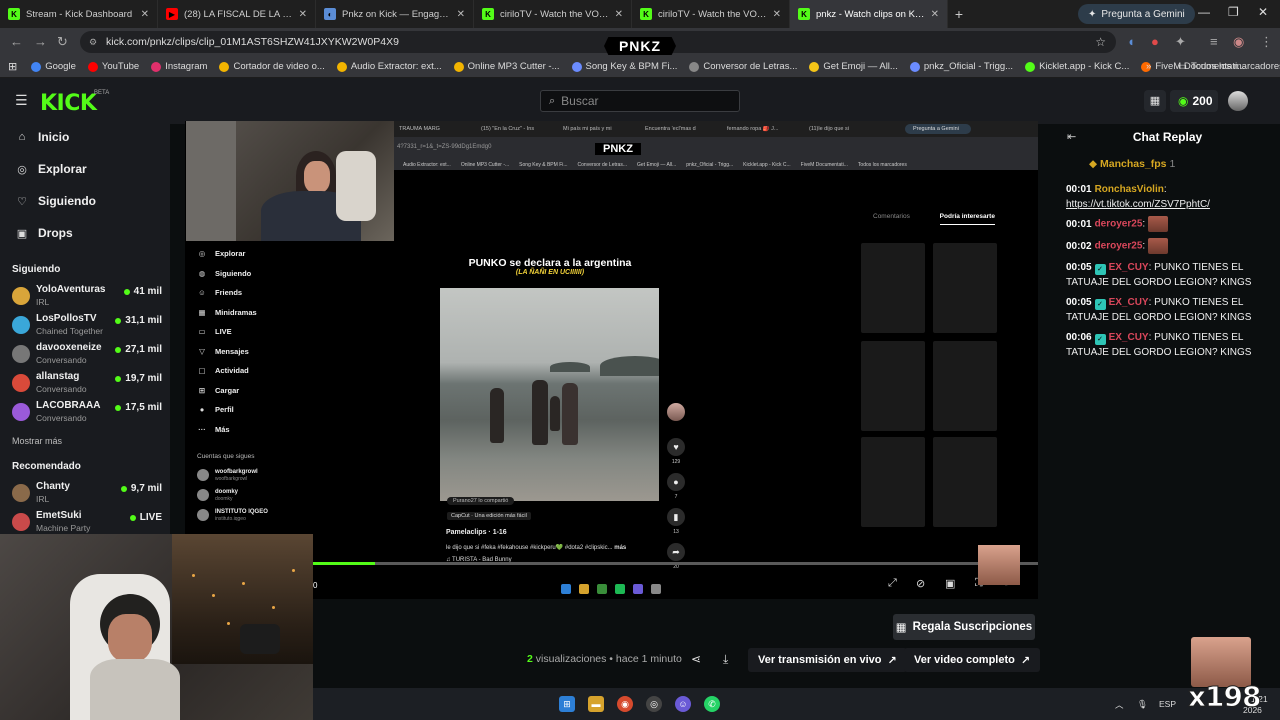 The width and height of the screenshot is (1280, 720). What do you see at coordinates (676, 447) in the screenshot?
I see `like-icon: ♥` at bounding box center [676, 447].